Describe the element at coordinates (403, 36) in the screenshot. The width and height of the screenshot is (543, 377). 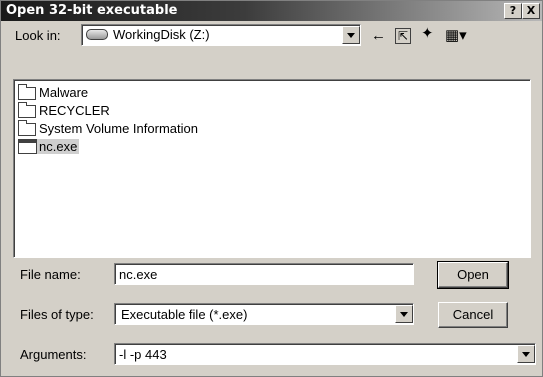
I see `up-folder-icon: ⇱` at that location.